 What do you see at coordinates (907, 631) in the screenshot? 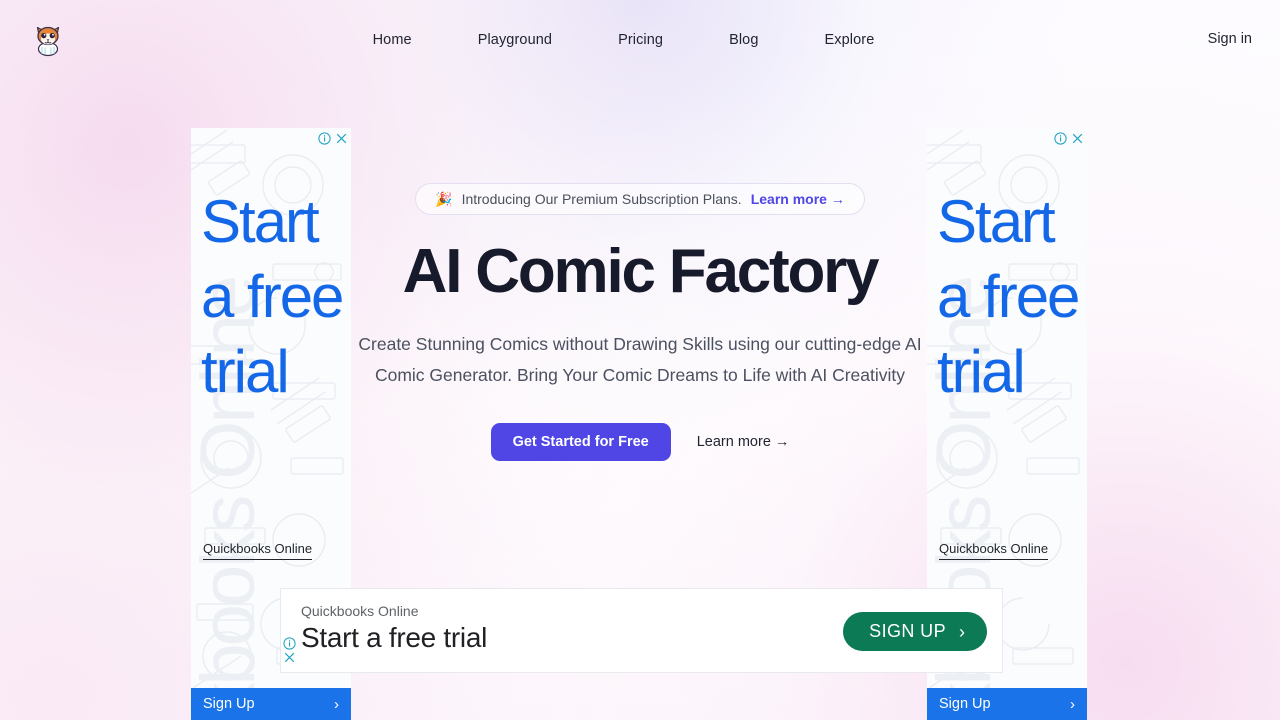
I see `banner-signup-label: SIGN UP` at bounding box center [907, 631].